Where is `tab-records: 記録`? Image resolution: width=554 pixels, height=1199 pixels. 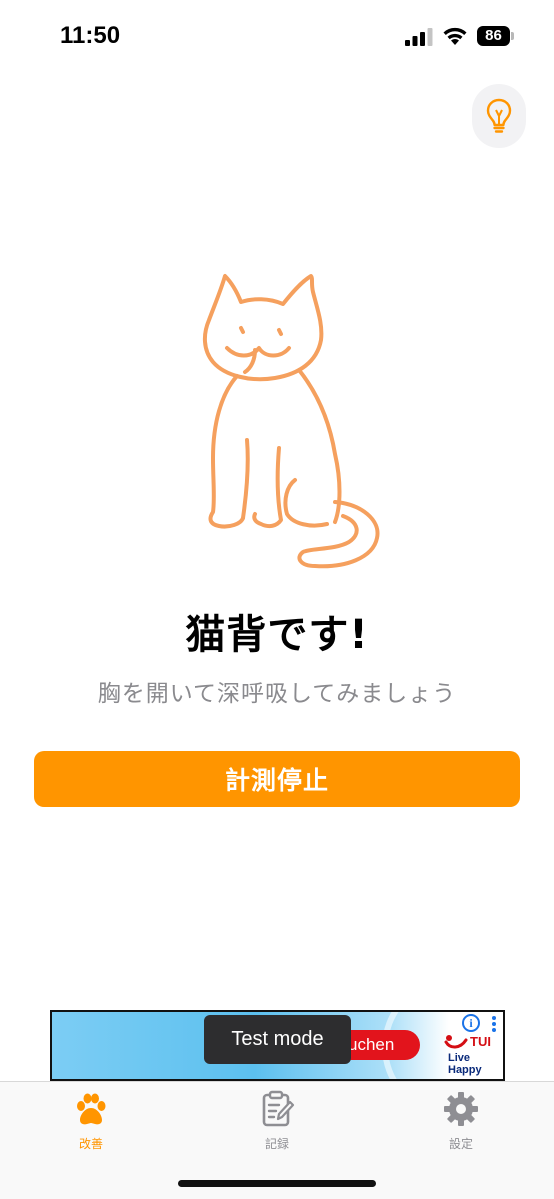
tab-records: 記録 is located at coordinates (277, 1121).